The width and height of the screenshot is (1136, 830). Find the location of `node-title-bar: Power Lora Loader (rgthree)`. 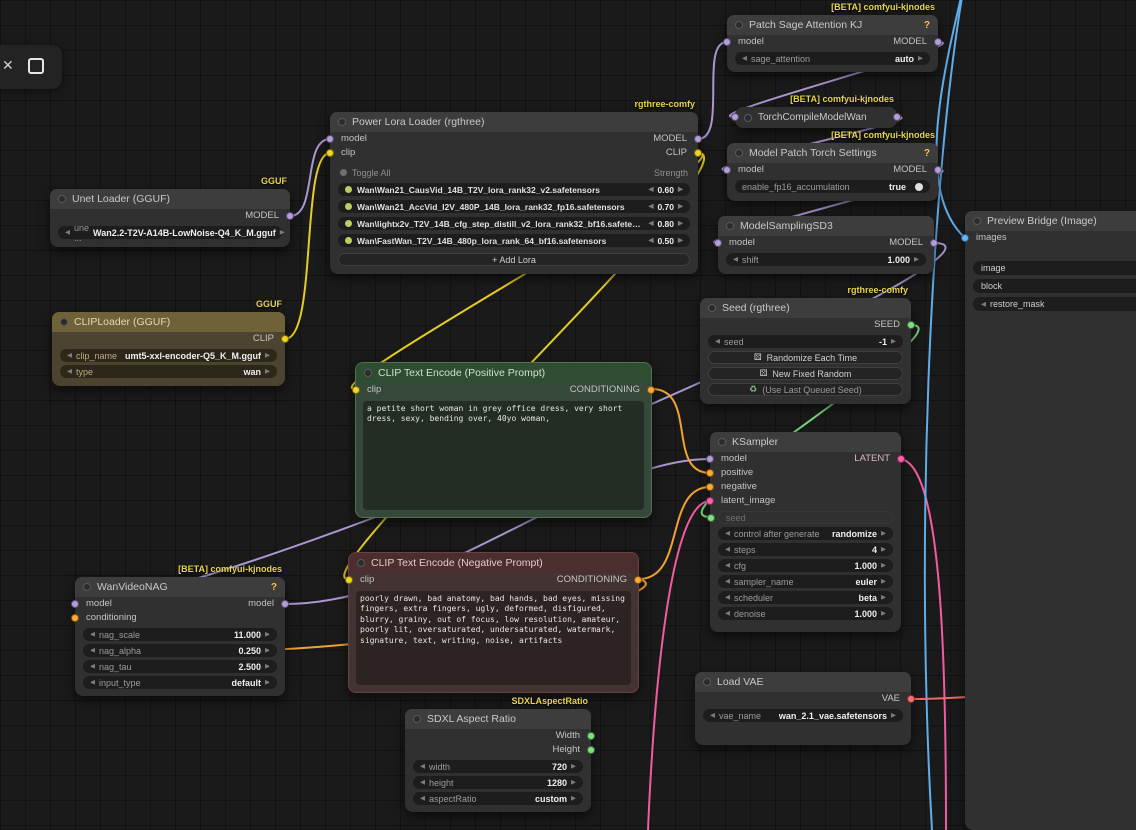

node-title-bar: Power Lora Loader (rgthree) is located at coordinates (514, 122).